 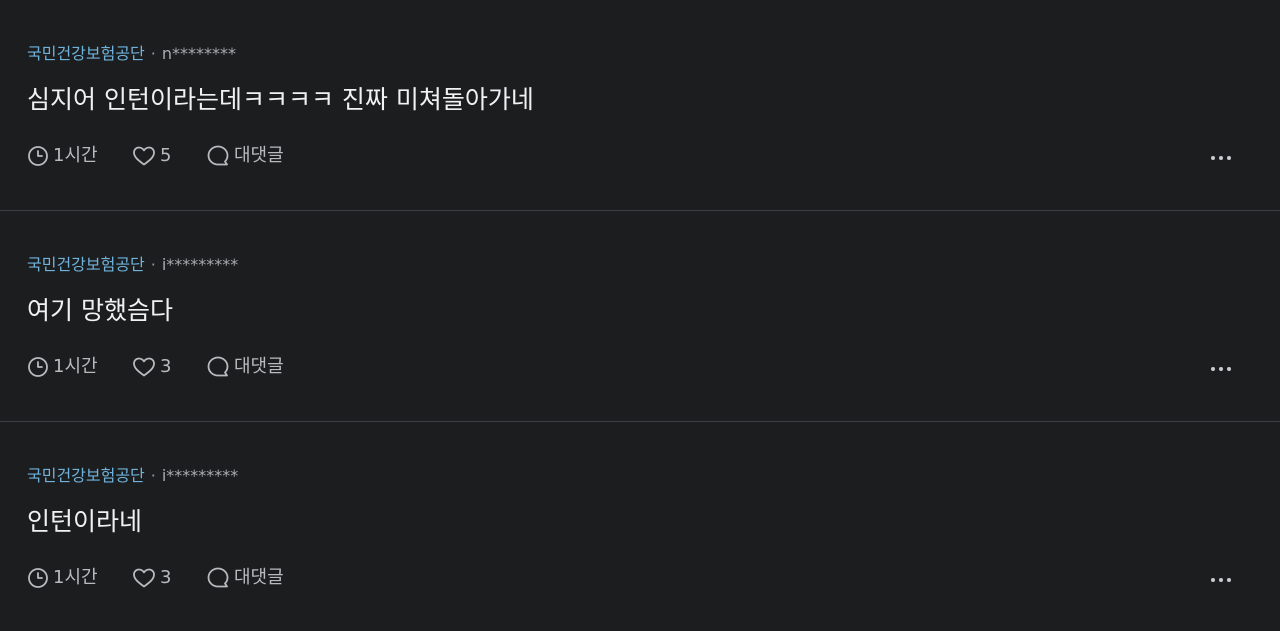 I want to click on like-button: 5, so click(x=169, y=156).